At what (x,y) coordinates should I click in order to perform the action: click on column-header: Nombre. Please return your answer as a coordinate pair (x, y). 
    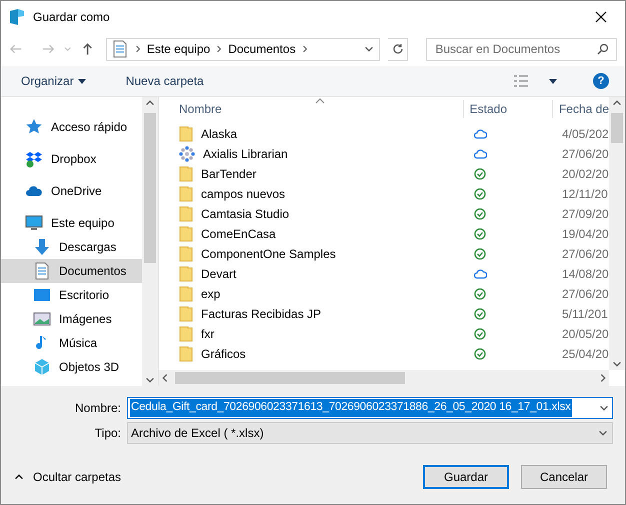
    Looking at the image, I should click on (311, 109).